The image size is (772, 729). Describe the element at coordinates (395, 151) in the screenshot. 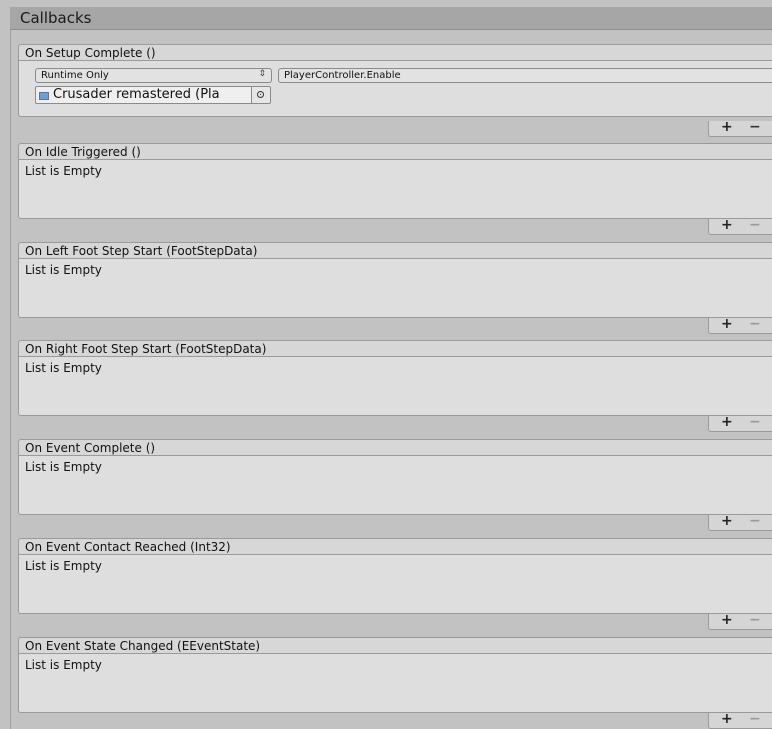

I see `event-header: On Idle Triggered ()` at that location.